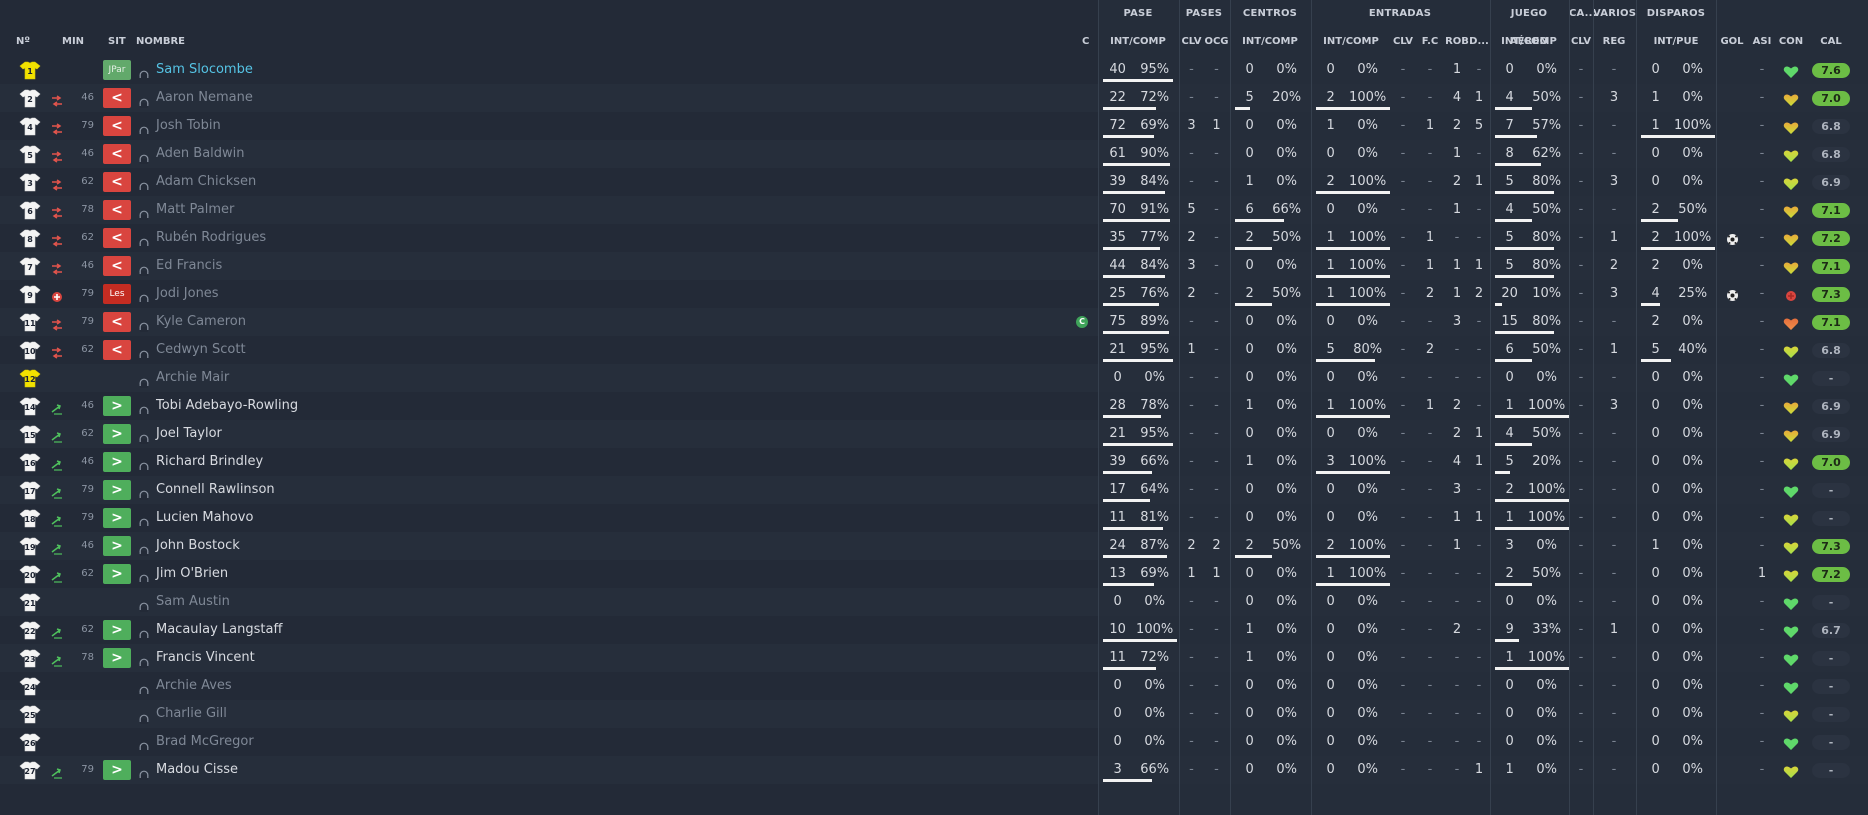 This screenshot has width=1868, height=815. What do you see at coordinates (1614, 42) in the screenshot?
I see `col-header-reg: REG` at bounding box center [1614, 42].